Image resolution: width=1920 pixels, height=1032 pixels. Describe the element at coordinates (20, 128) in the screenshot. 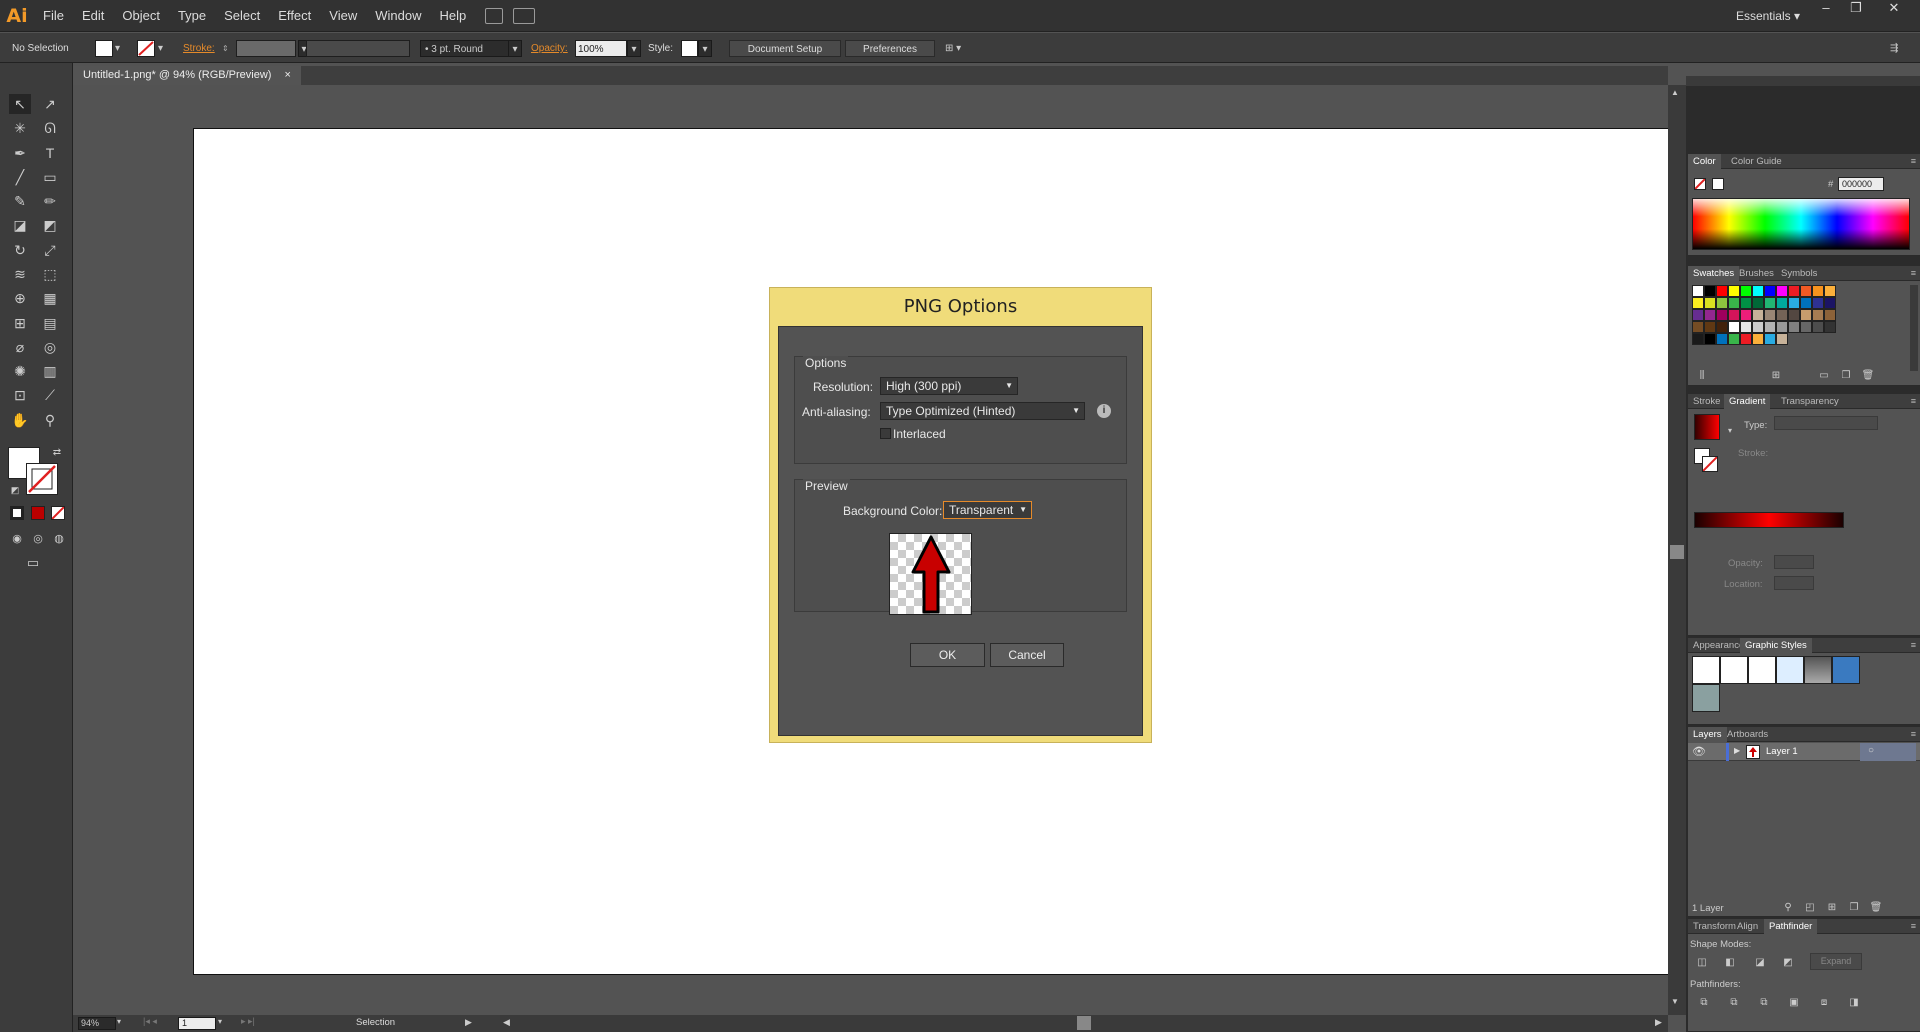

I see `magic-wand-tool-icon: ✳` at that location.